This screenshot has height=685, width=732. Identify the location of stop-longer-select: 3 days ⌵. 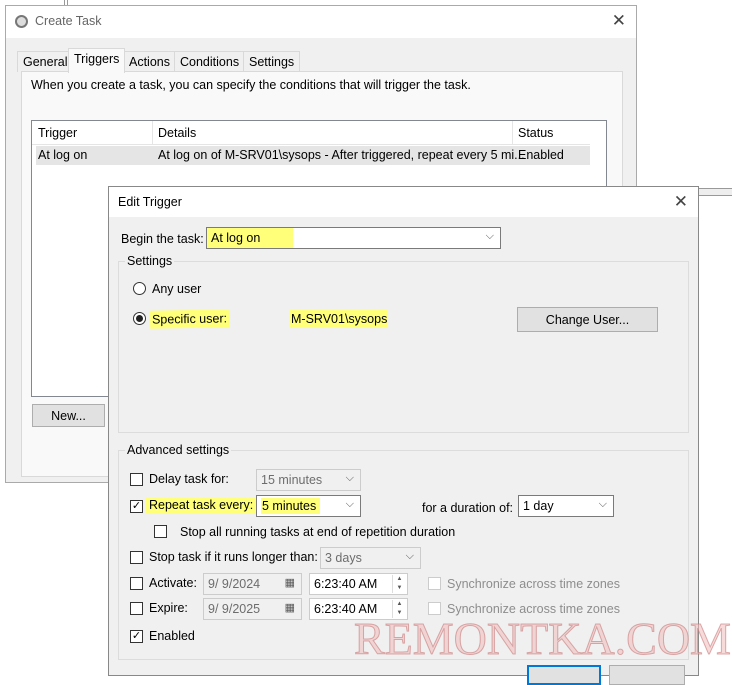
(370, 558).